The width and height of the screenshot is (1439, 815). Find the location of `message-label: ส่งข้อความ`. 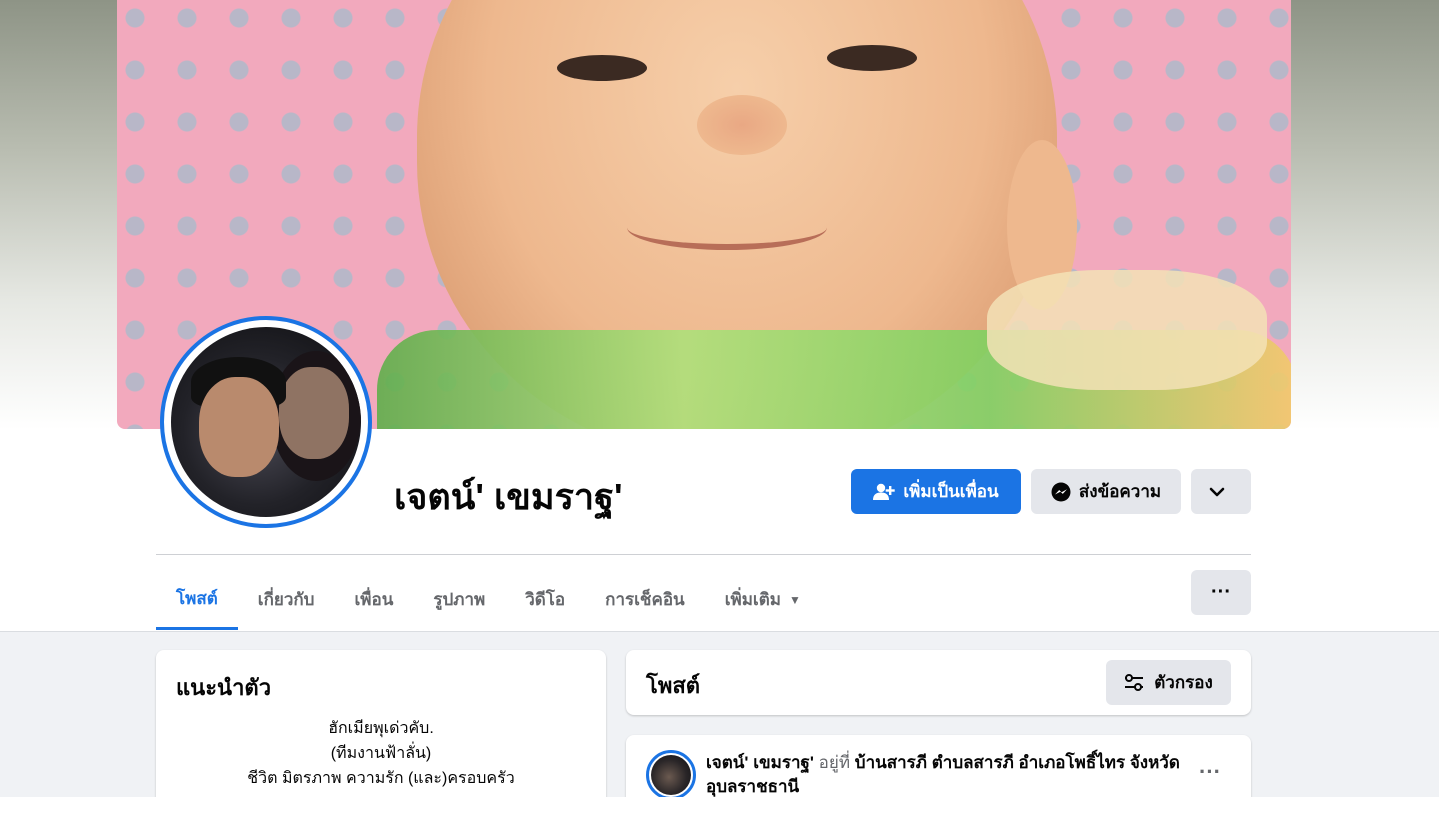

message-label: ส่งข้อความ is located at coordinates (1120, 491).